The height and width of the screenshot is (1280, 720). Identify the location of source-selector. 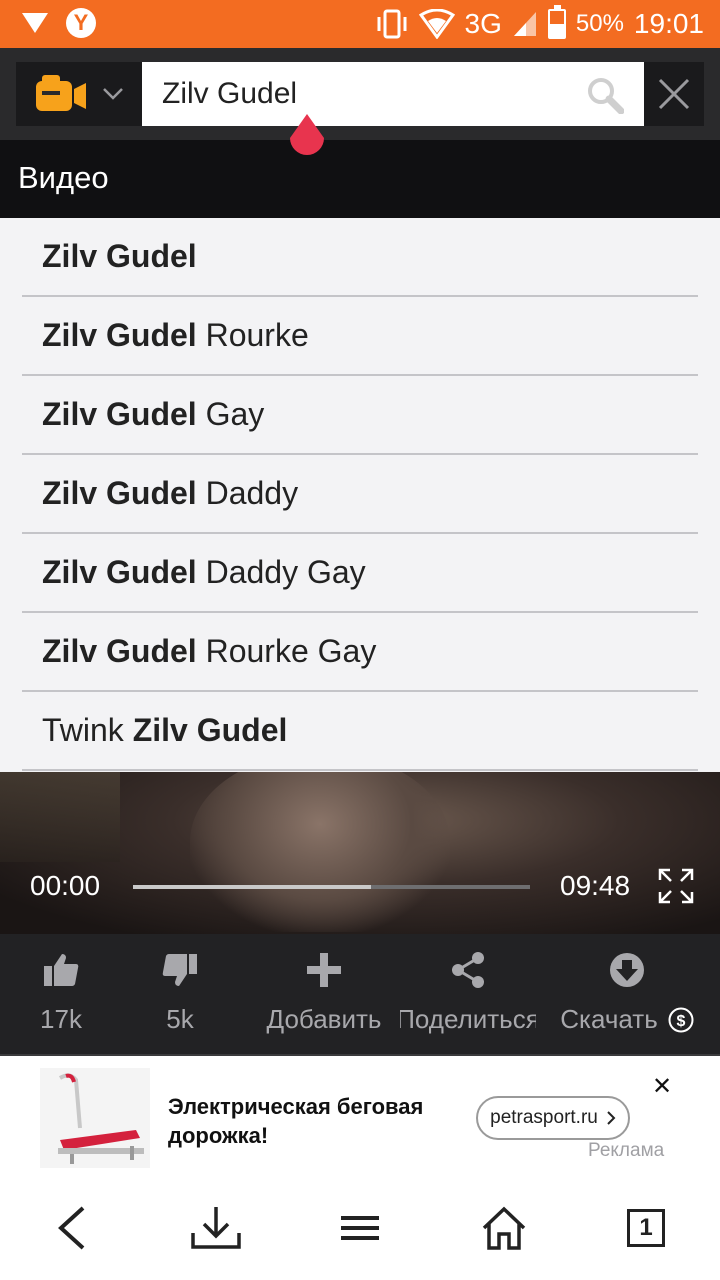
(79, 94).